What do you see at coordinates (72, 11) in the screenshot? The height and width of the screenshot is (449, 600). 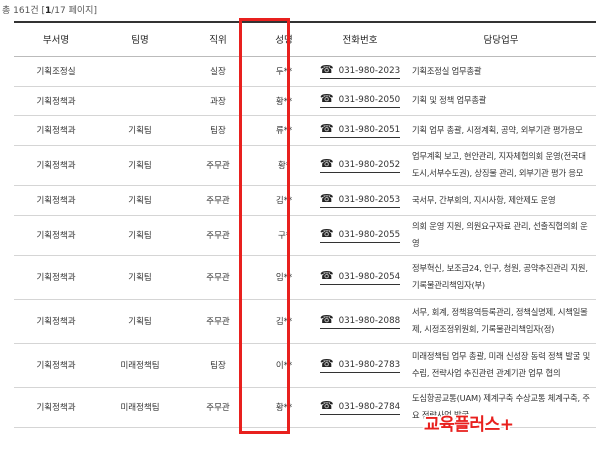 I see `total-pages: /17 페이지` at bounding box center [72, 11].